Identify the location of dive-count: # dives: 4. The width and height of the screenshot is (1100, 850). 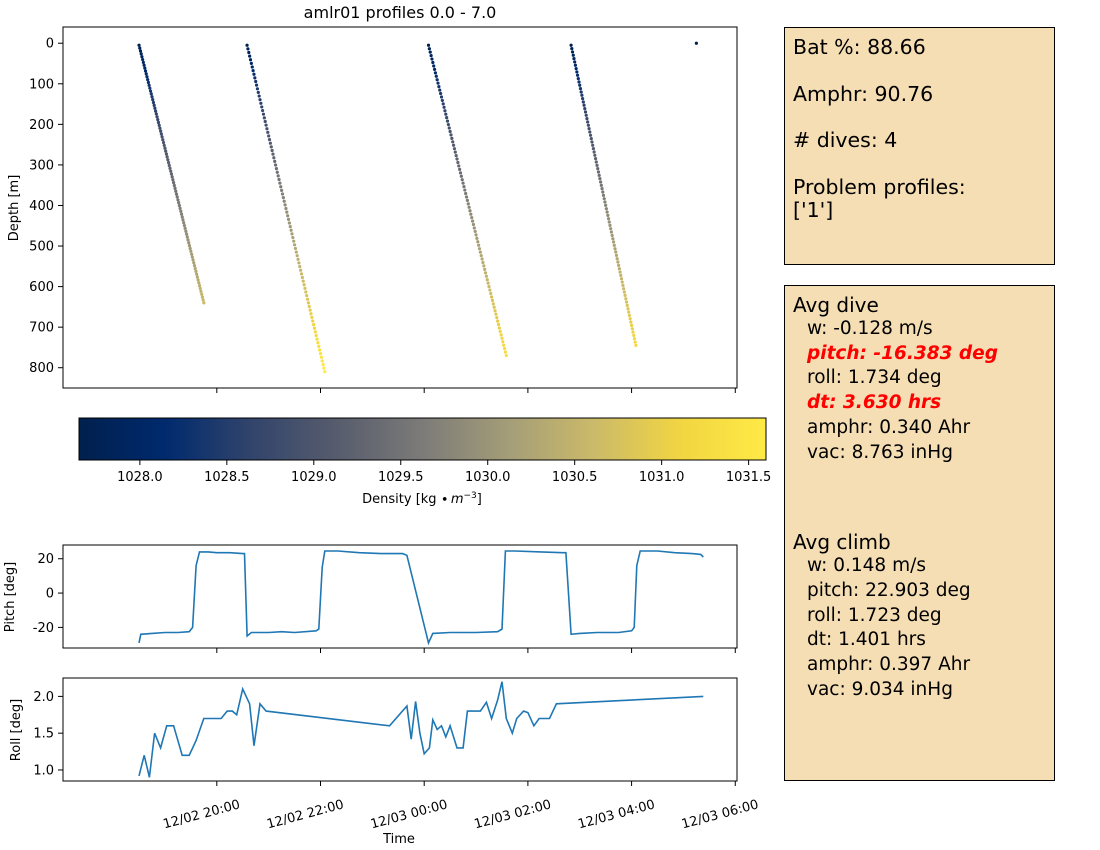
(845, 140).